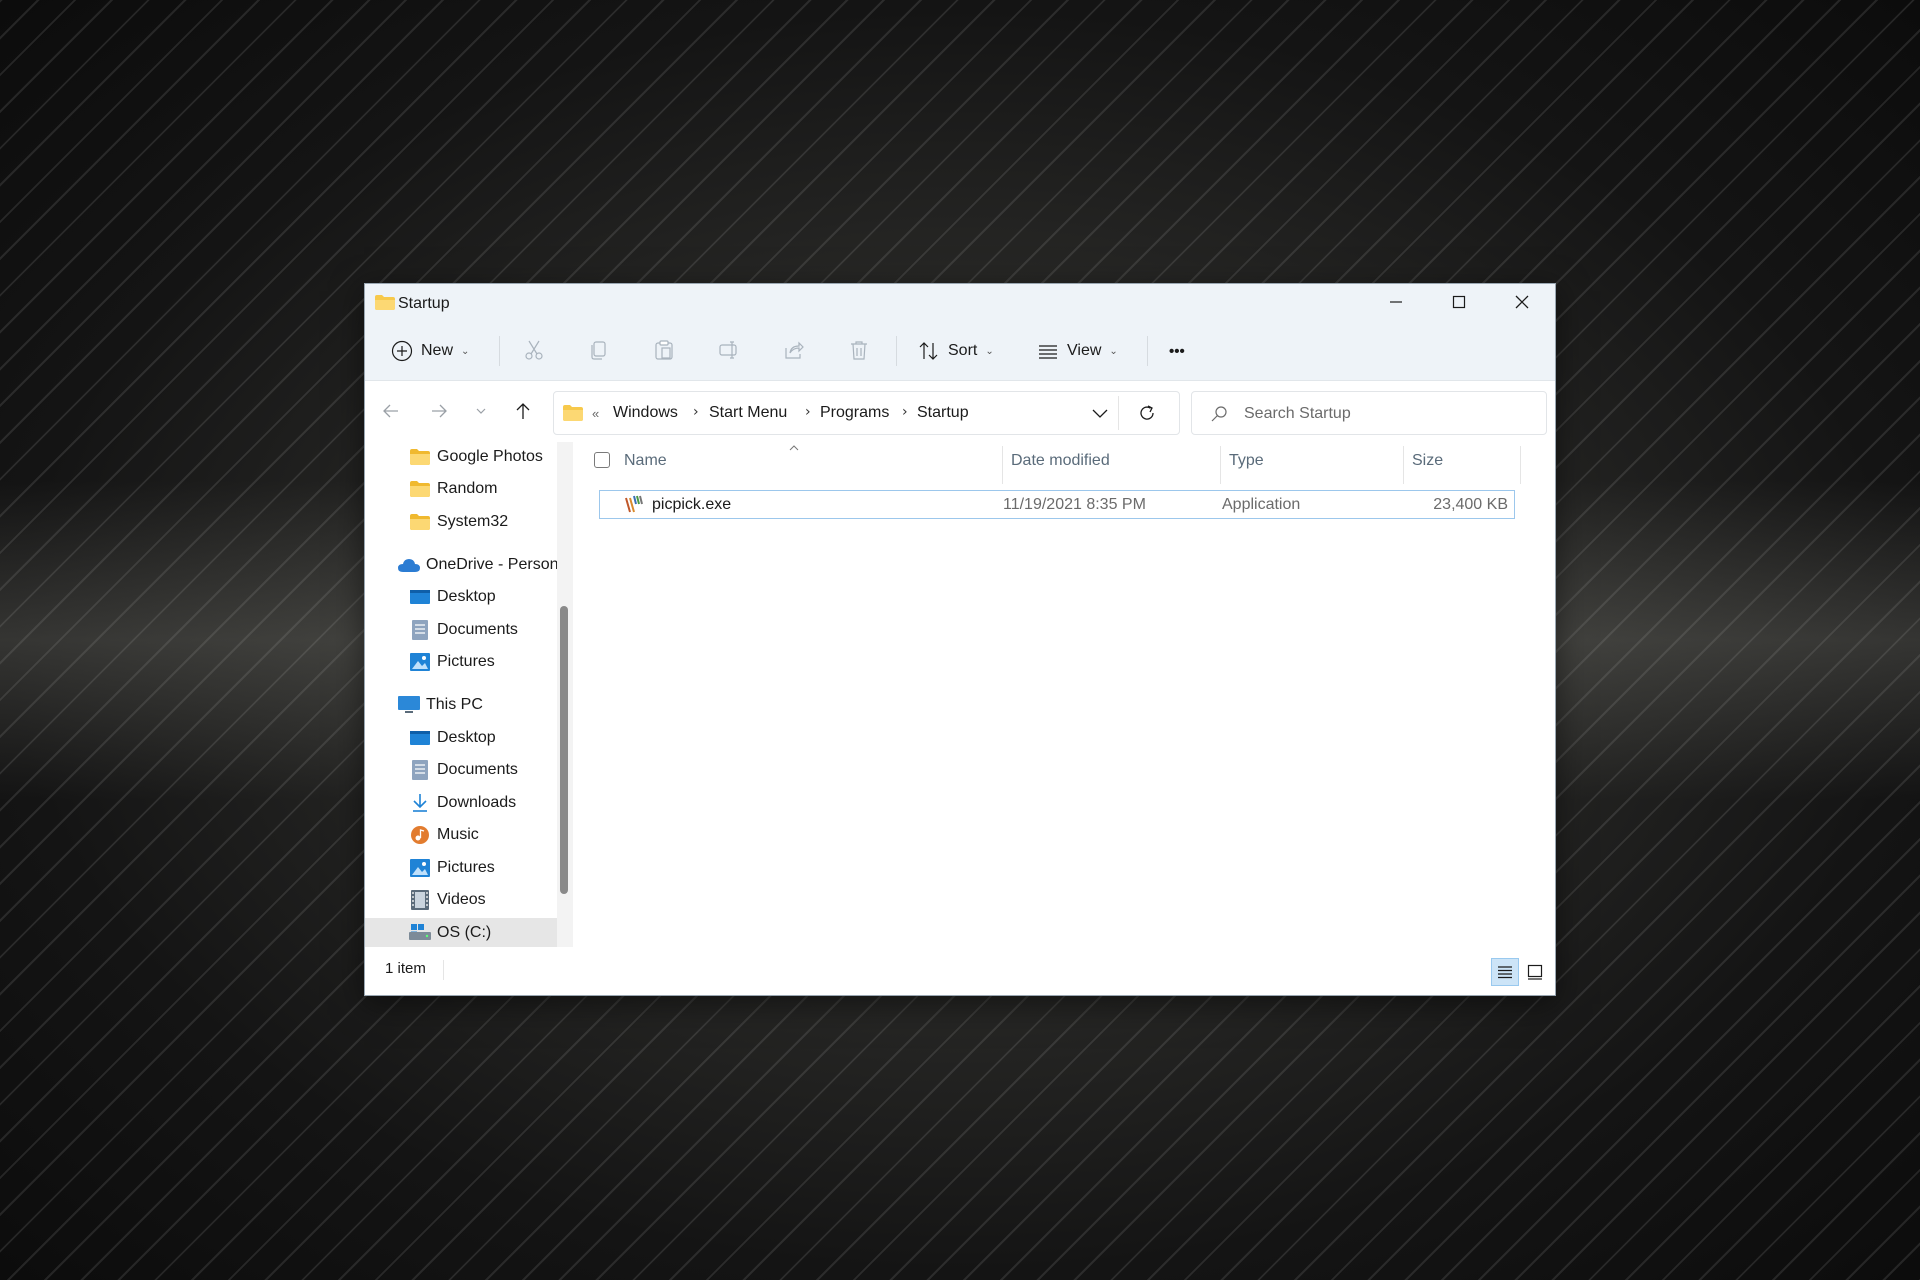 The image size is (1920, 1280). I want to click on sidebar-item-system32: System32, so click(461, 522).